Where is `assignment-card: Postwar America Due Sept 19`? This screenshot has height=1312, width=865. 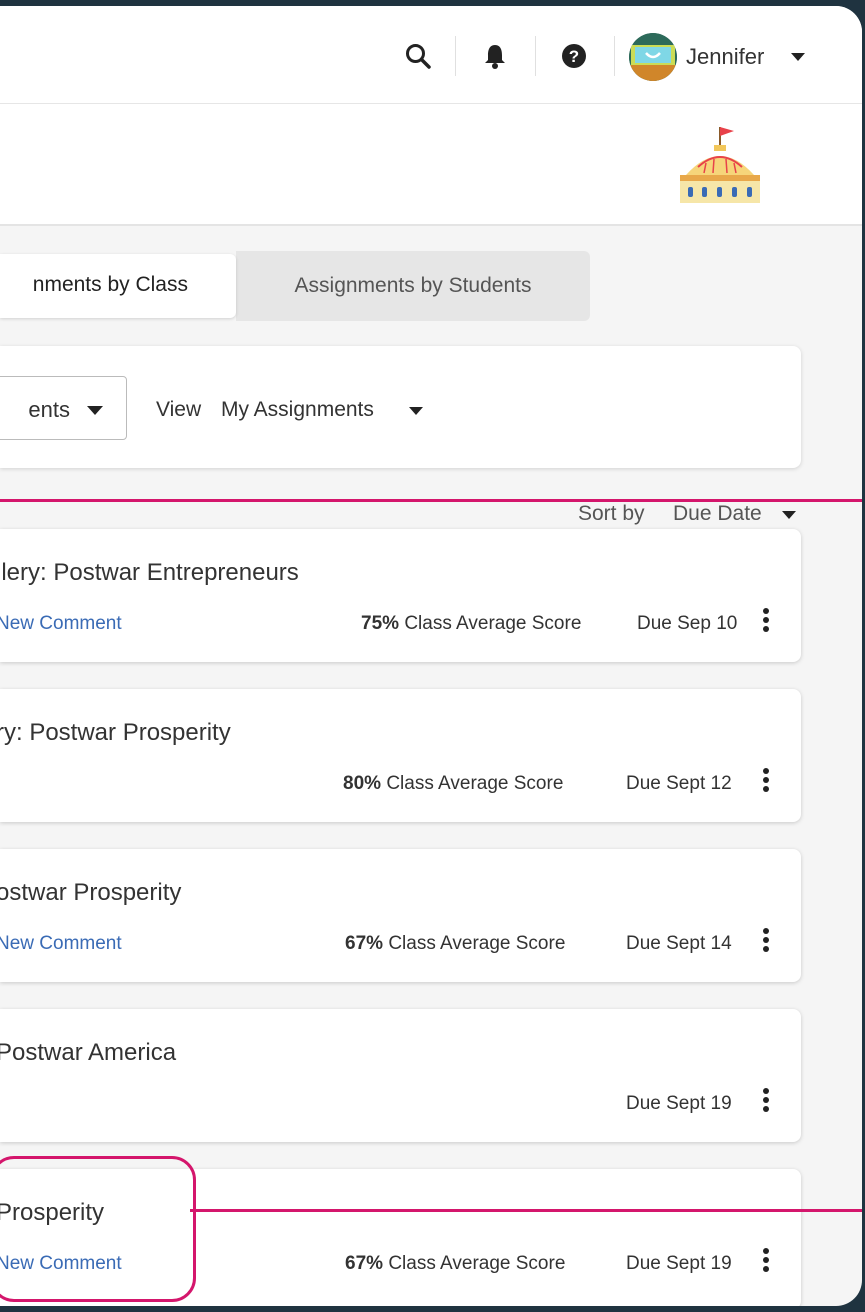
assignment-card: Postwar America Due Sept 19 is located at coordinates (400, 1075).